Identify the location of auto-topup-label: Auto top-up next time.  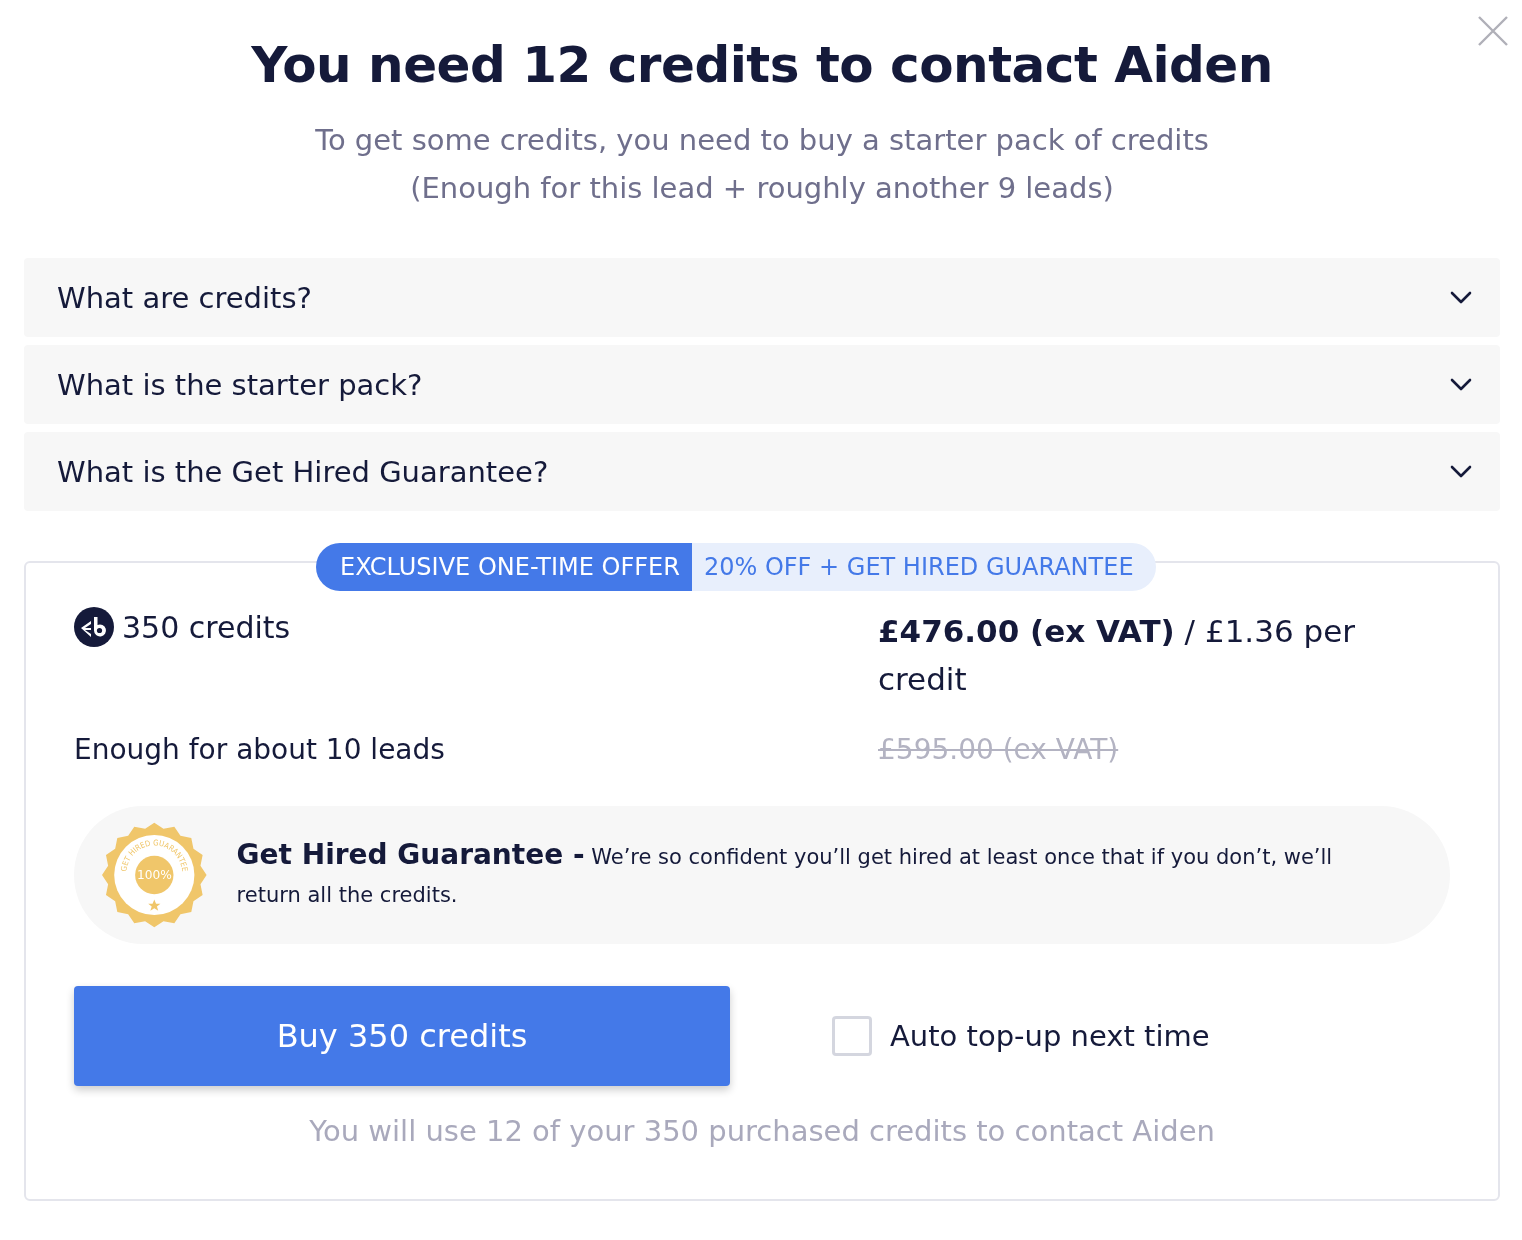
(1050, 1036).